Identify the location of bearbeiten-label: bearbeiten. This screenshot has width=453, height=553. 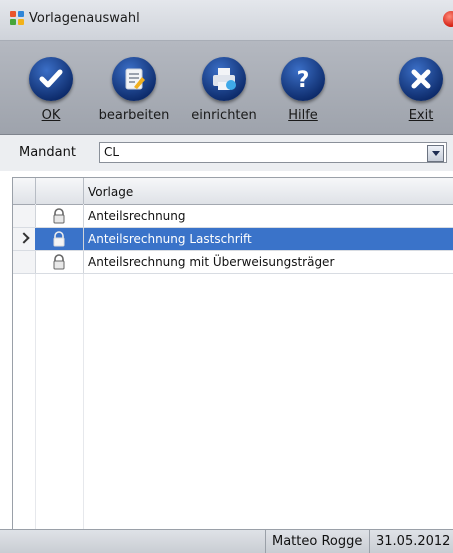
(134, 115).